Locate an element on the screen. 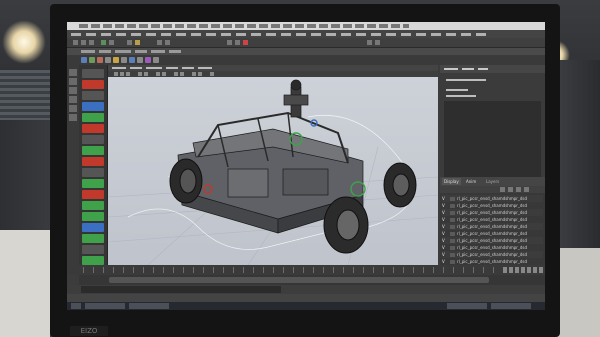 Image resolution: width=600 pixels, height=337 pixels. range-slider-handle is located at coordinates (299, 280).